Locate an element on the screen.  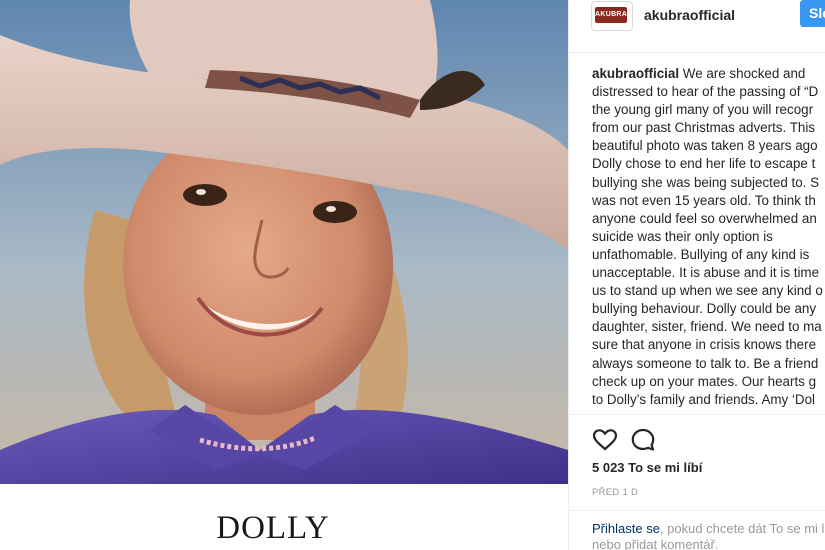
caption-username: akubraofficial is located at coordinates (635, 73).